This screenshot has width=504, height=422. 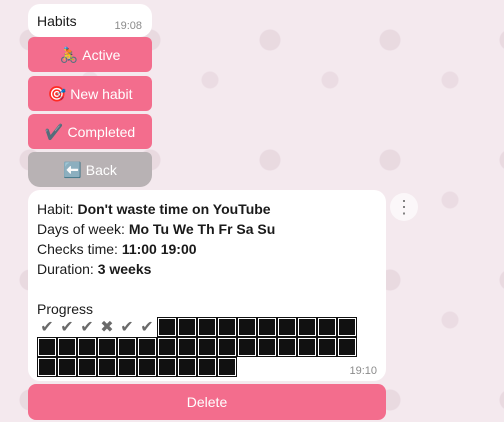 I want to click on days-value: Mo Tu We Th Fr Sa Su, so click(x=202, y=229).